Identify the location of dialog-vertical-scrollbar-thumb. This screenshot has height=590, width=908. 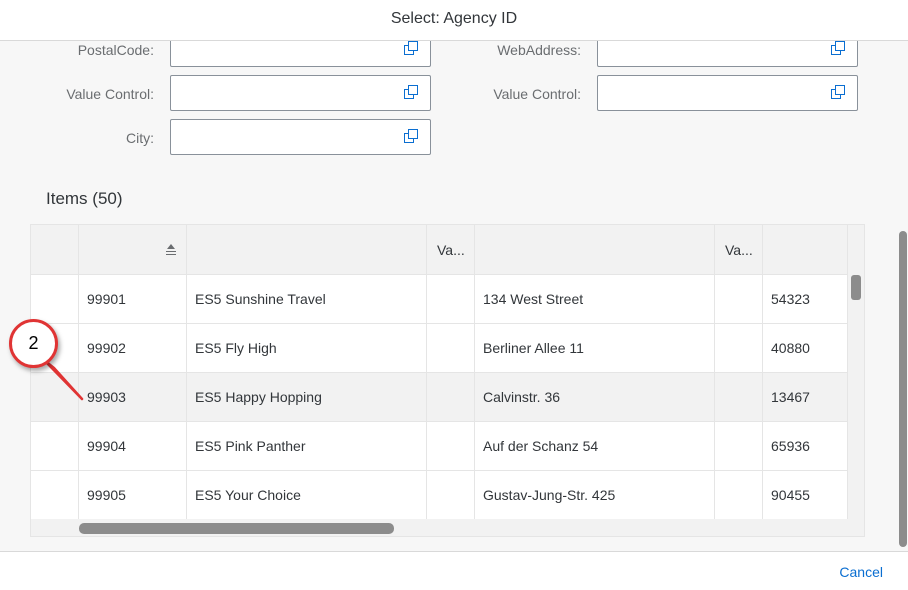
(903, 389).